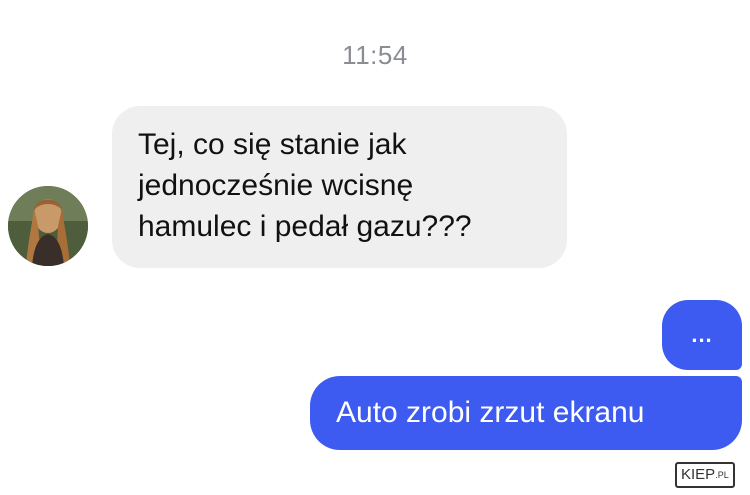 The image size is (750, 495). I want to click on incoming-message-line: hamulec i pedał gazu???, so click(305, 226).